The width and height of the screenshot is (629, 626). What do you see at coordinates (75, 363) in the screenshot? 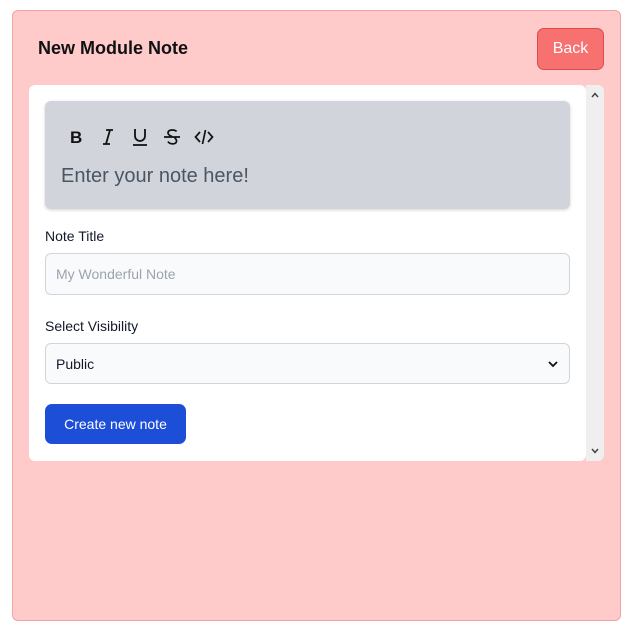
I see `visibility-selected-value: Public` at bounding box center [75, 363].